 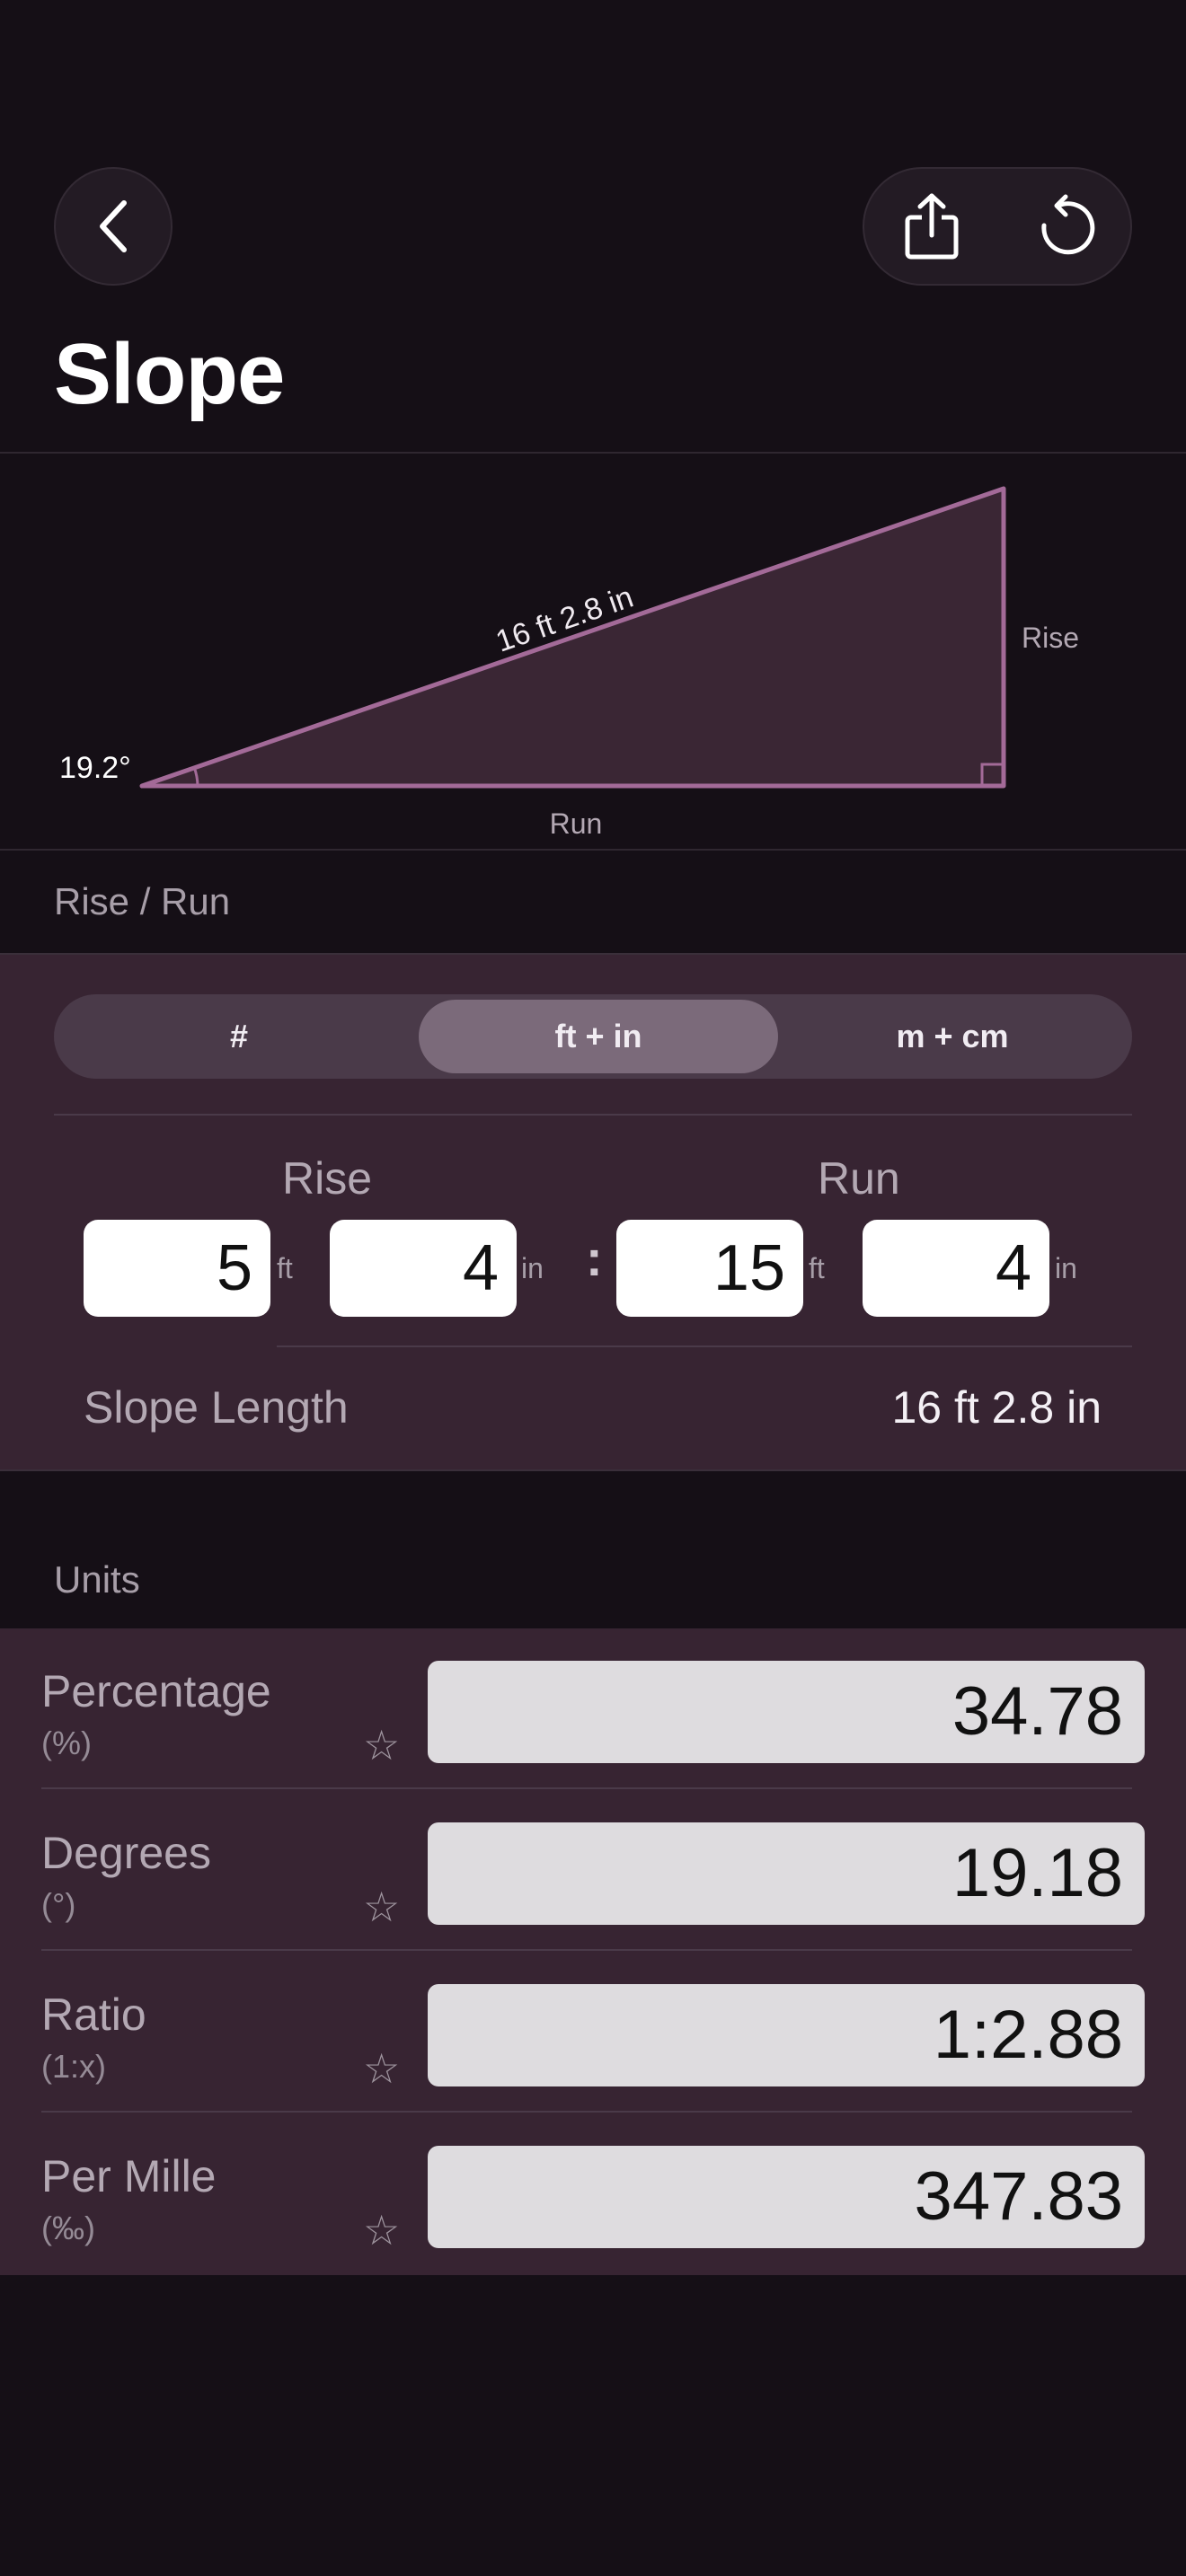 What do you see at coordinates (532, 1268) in the screenshot?
I see `rise-inches-unit: in` at bounding box center [532, 1268].